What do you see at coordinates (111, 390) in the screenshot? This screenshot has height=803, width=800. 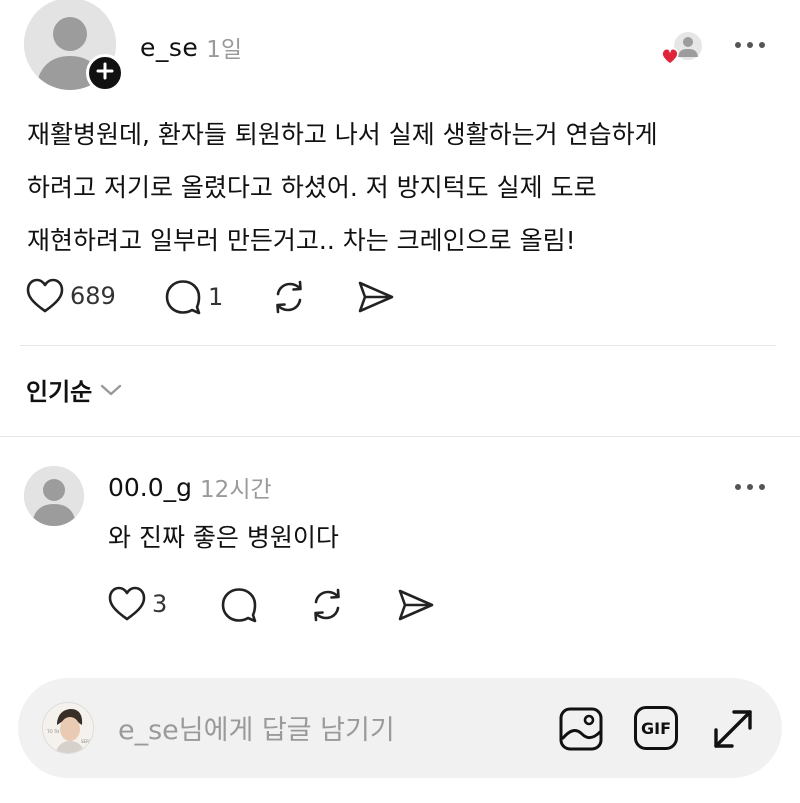 I see `chevron-down-icon` at bounding box center [111, 390].